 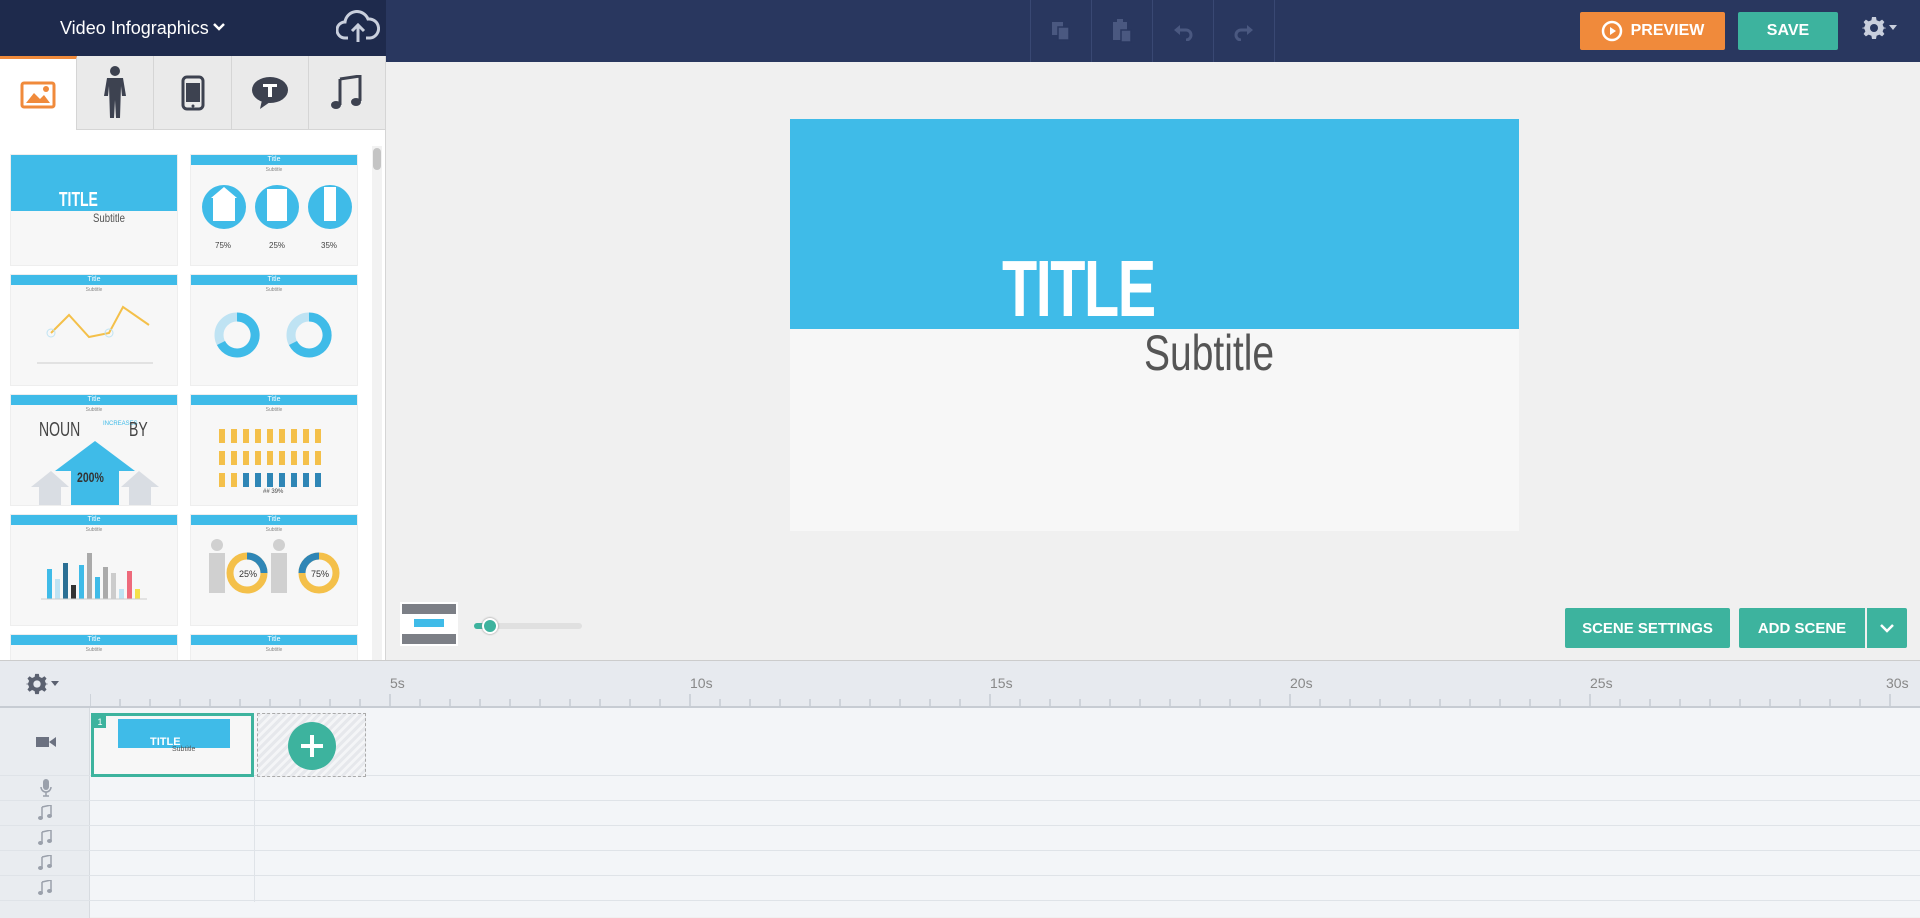 What do you see at coordinates (1244, 31) in the screenshot?
I see `redo-button` at bounding box center [1244, 31].